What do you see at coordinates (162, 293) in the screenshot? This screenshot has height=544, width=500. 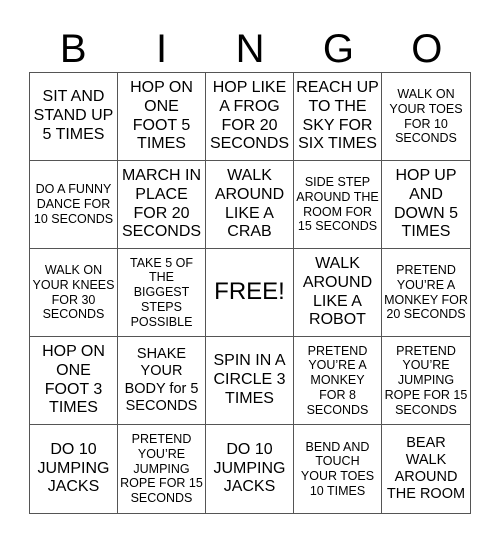 I see `bingo-cell: TAKE 5 OF THE BIGGEST STEPS POSSIBLE` at bounding box center [162, 293].